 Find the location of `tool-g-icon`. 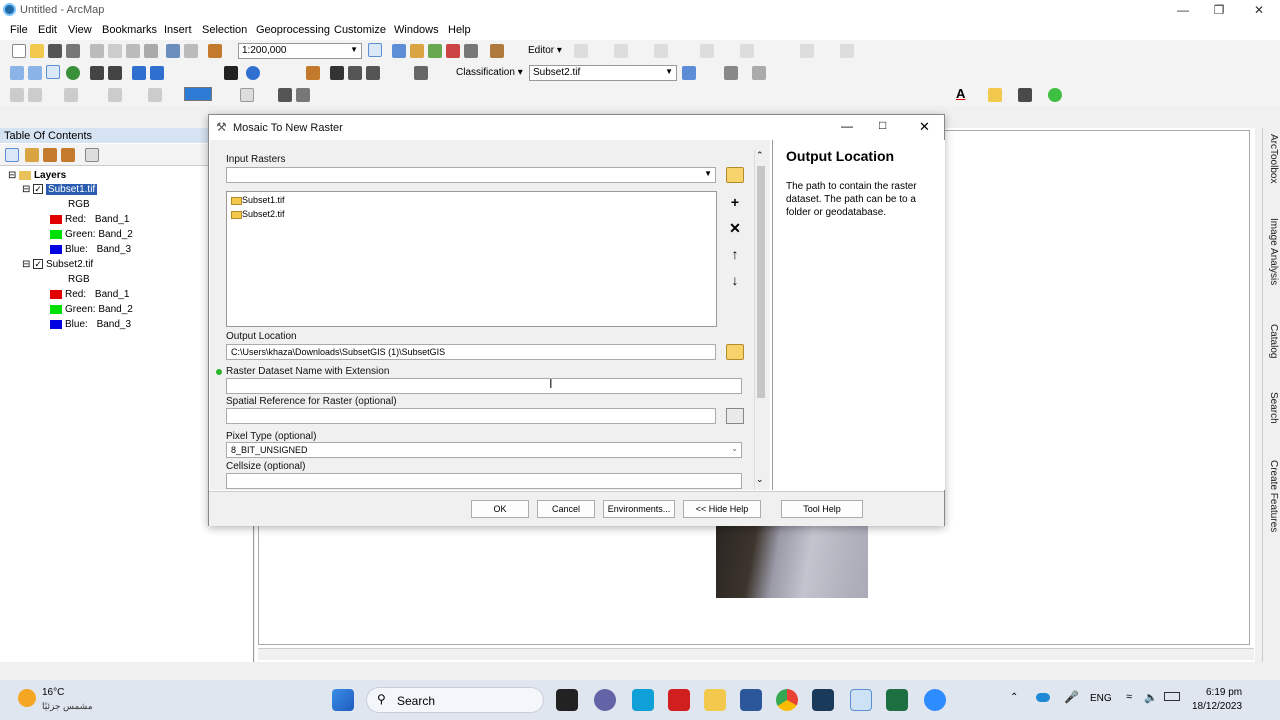

tool-g-icon is located at coordinates (285, 95).